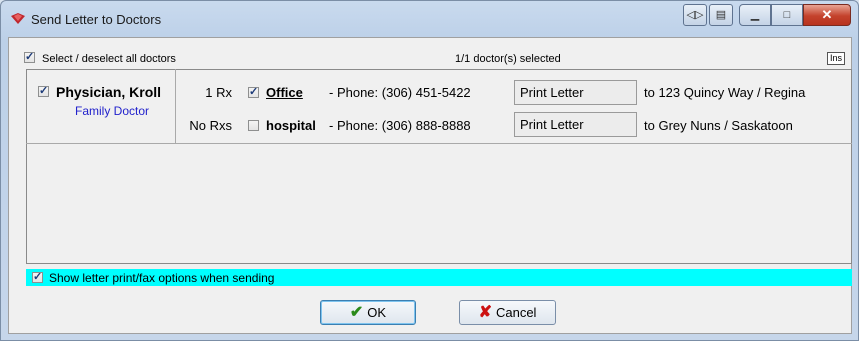 The image size is (859, 341). What do you see at coordinates (787, 15) in the screenshot?
I see `maximize-button: □` at bounding box center [787, 15].